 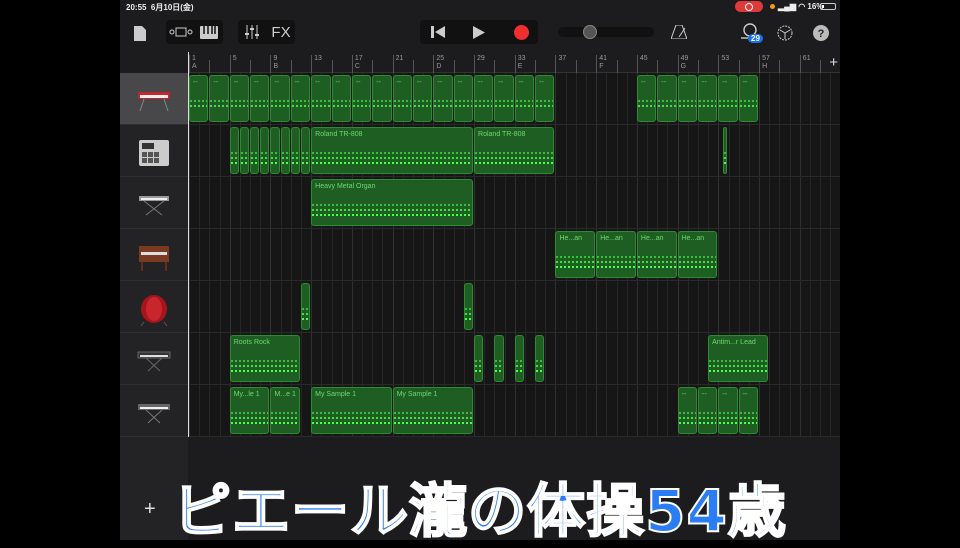 I want to click on region: Antim...r Lead, so click(x=738, y=358).